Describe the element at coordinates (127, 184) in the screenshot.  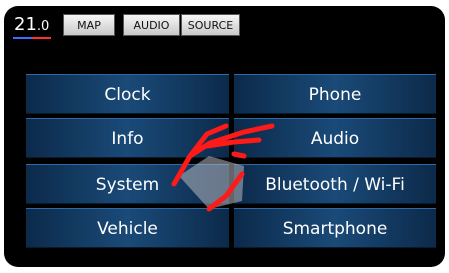
I see `menu-system-button: System` at that location.